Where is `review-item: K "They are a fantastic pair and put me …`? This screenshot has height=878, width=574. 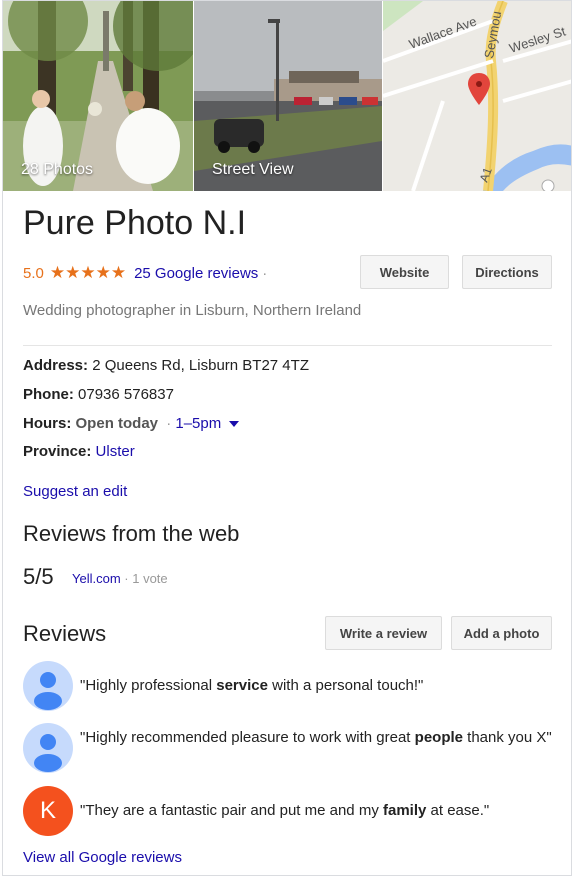
review-item: K "They are a fantastic pair and put me … is located at coordinates (288, 811).